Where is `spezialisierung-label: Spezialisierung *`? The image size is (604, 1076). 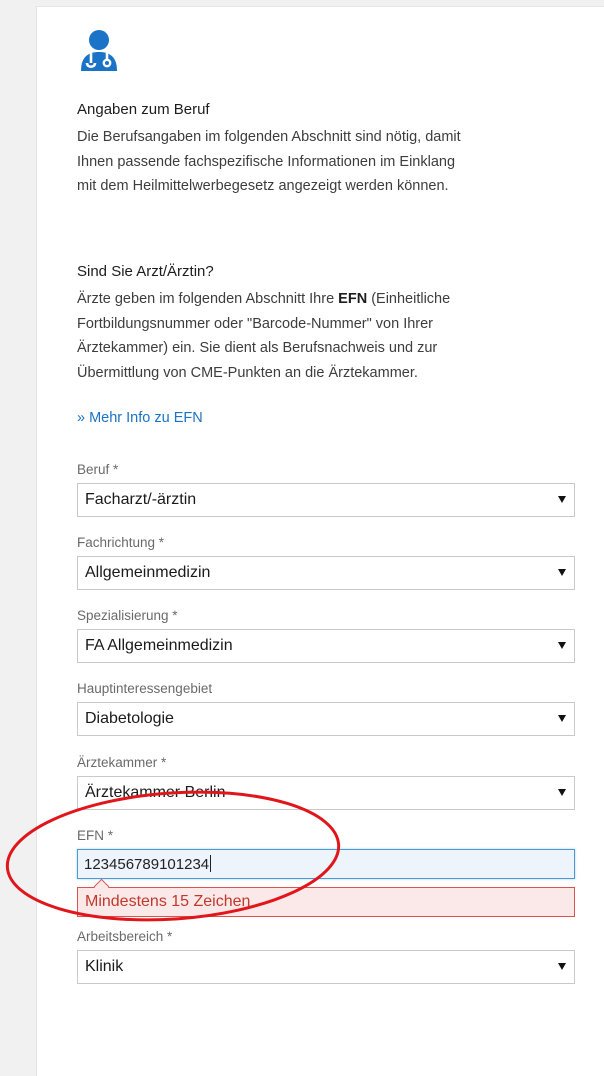
spezialisierung-label: Spezialisierung * is located at coordinates (127, 615).